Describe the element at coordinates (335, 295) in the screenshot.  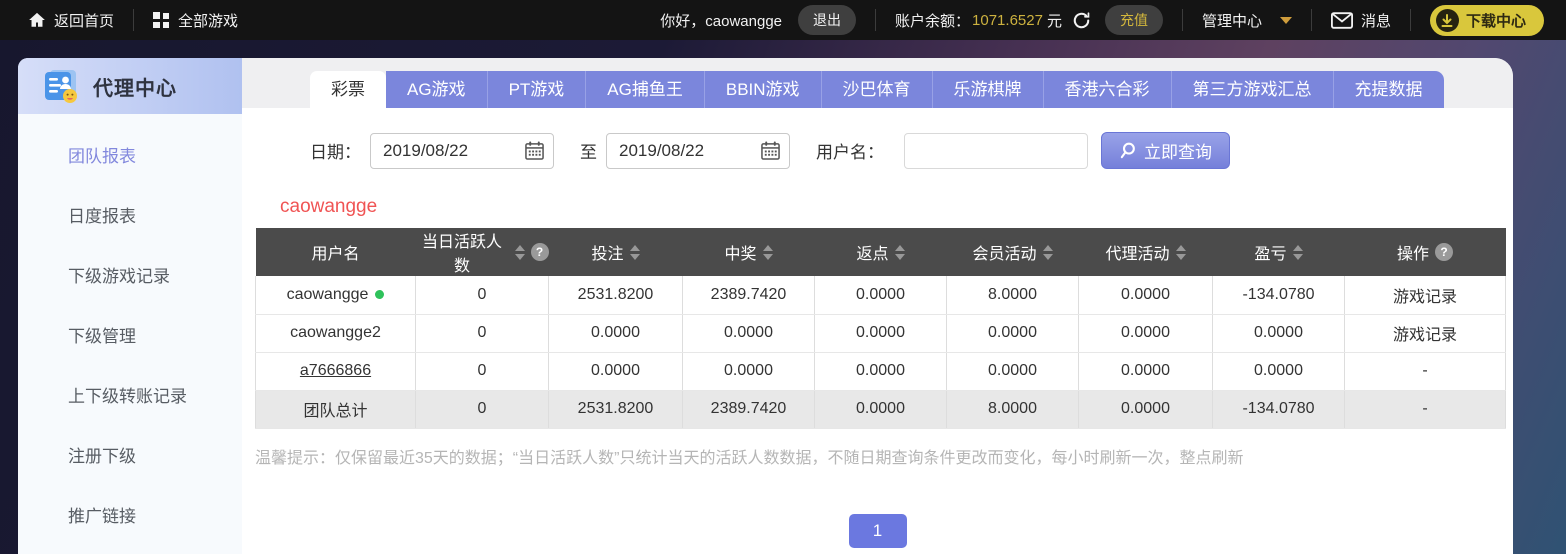
I see `cell-username: caowangge` at that location.